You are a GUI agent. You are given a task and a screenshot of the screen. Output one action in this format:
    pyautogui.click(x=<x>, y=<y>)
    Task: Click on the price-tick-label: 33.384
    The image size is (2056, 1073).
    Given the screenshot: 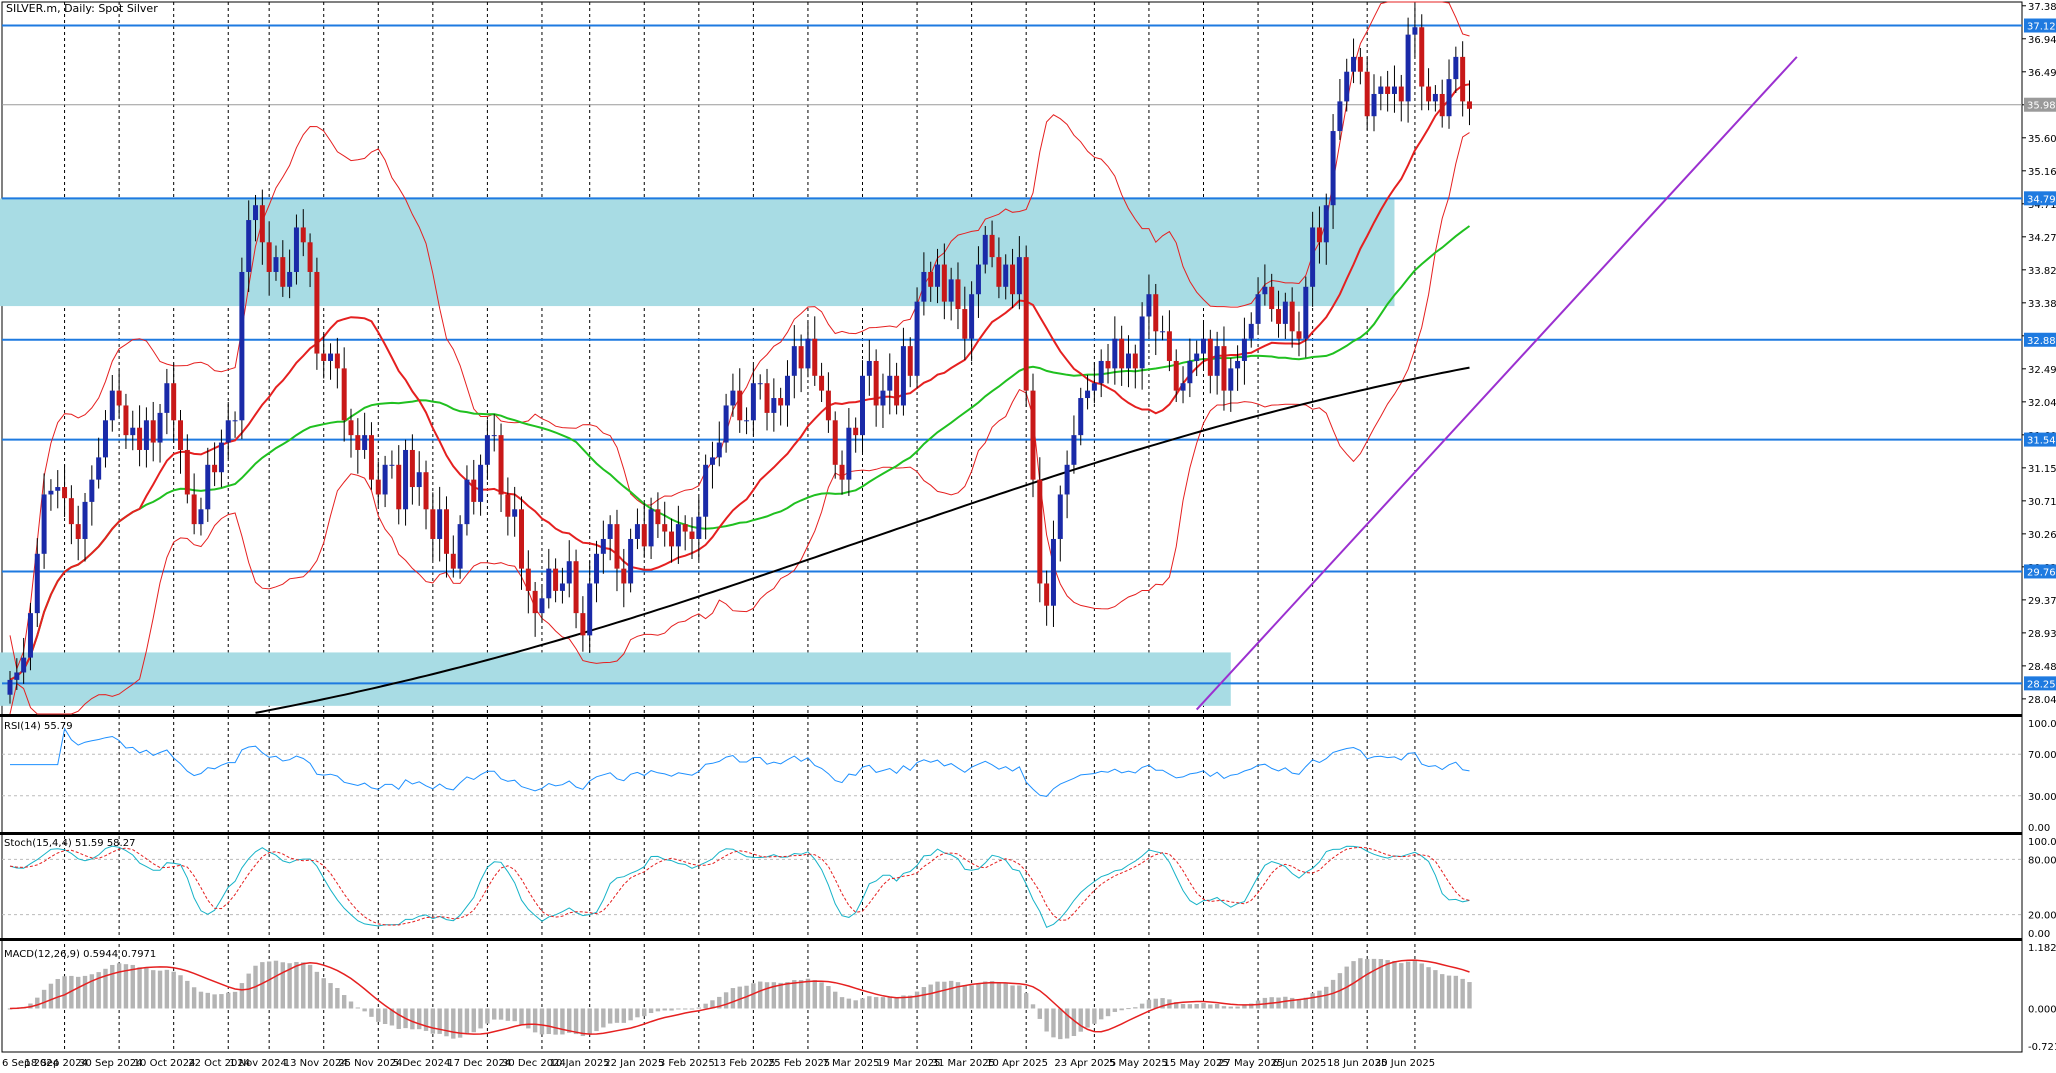 What is the action you would take?
    pyautogui.click(x=2042, y=304)
    